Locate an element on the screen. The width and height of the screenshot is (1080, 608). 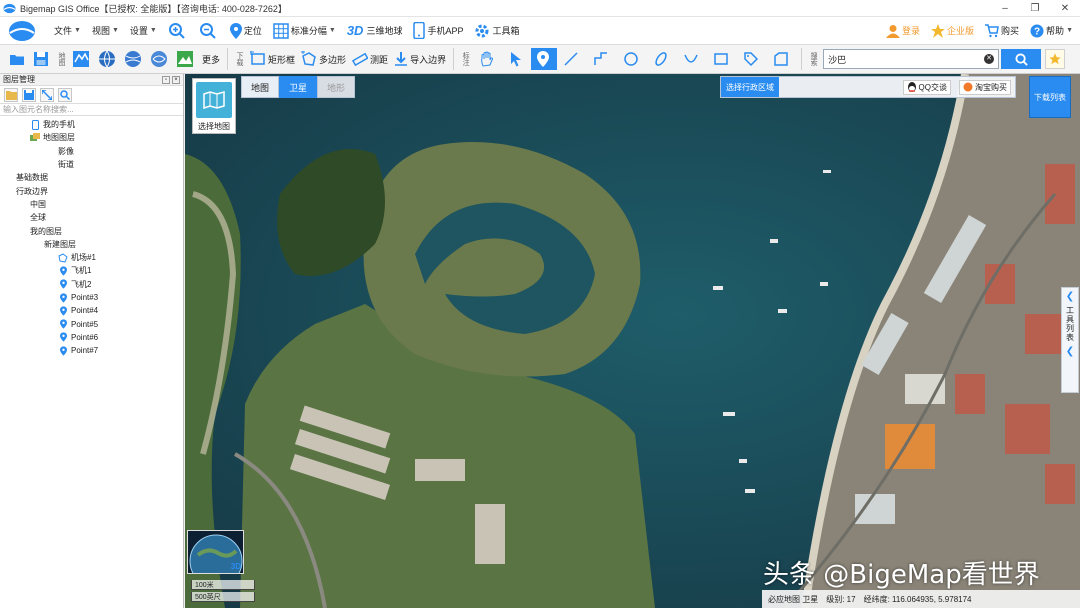
import-icon is located at coordinates (401, 59).